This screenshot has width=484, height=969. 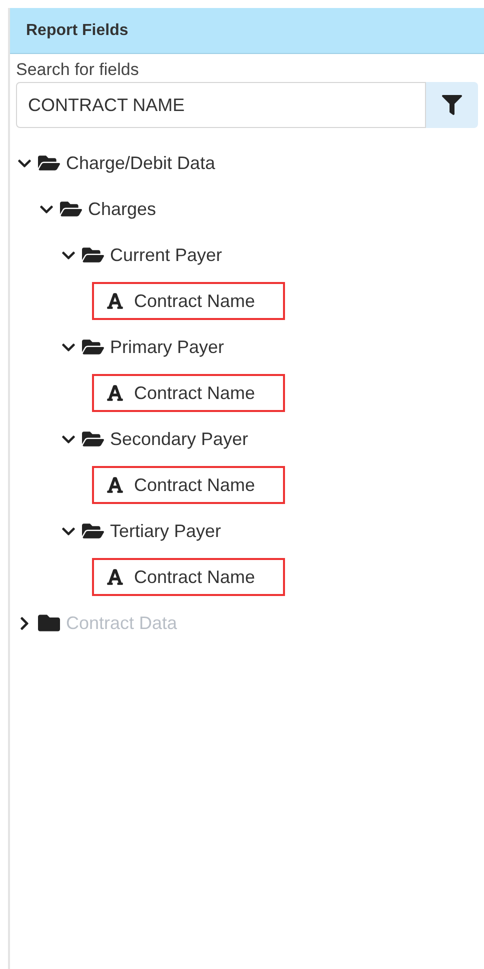 What do you see at coordinates (141, 163) in the screenshot?
I see `folder-label: Charge/Debit Data` at bounding box center [141, 163].